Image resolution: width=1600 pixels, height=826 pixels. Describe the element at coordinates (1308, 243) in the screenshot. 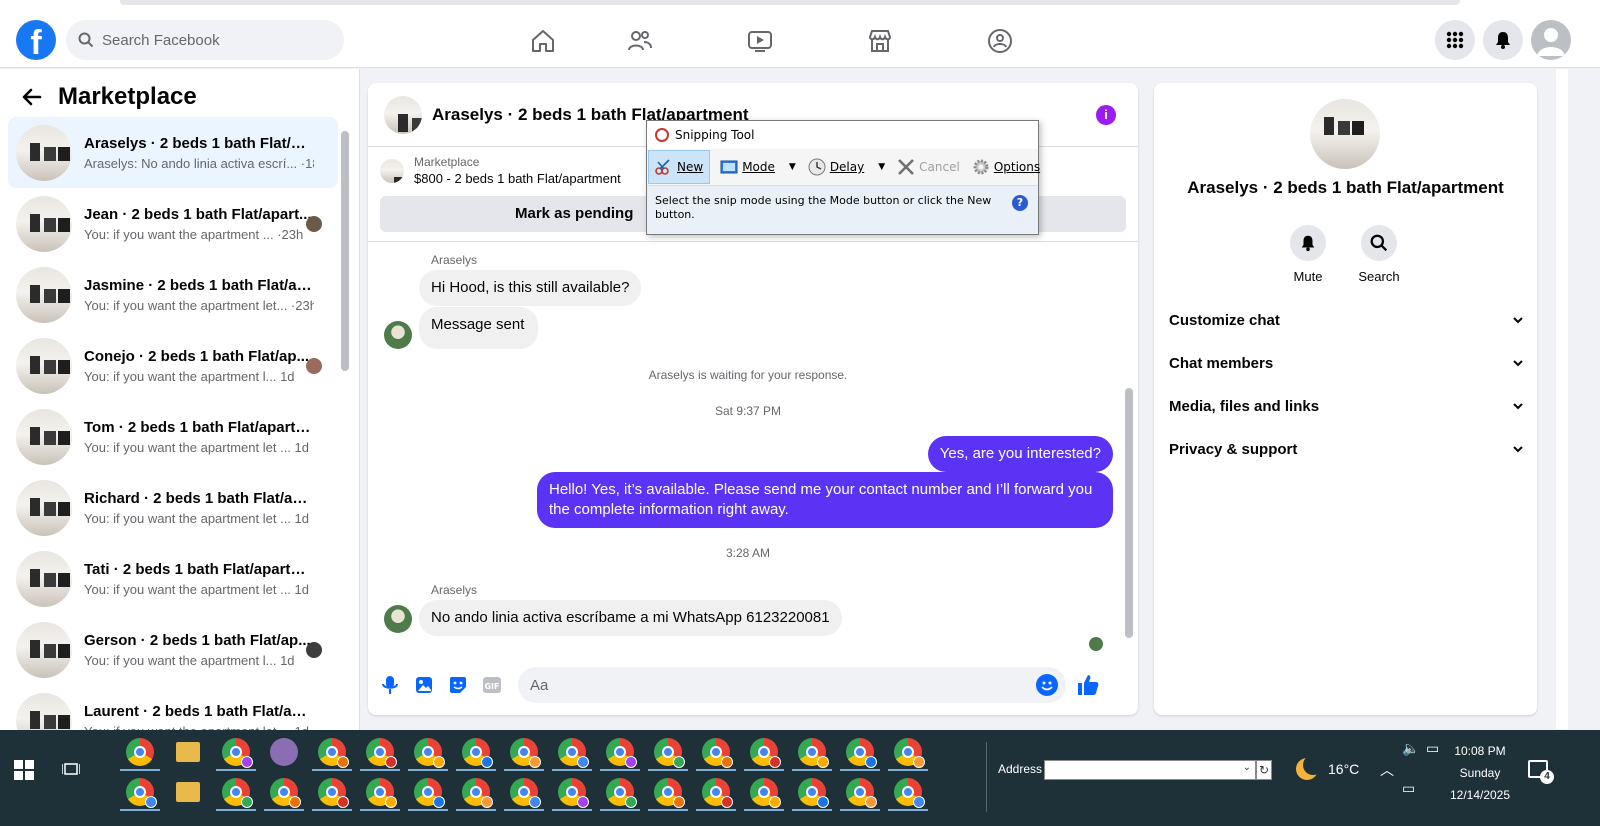

I see `mute-button` at that location.